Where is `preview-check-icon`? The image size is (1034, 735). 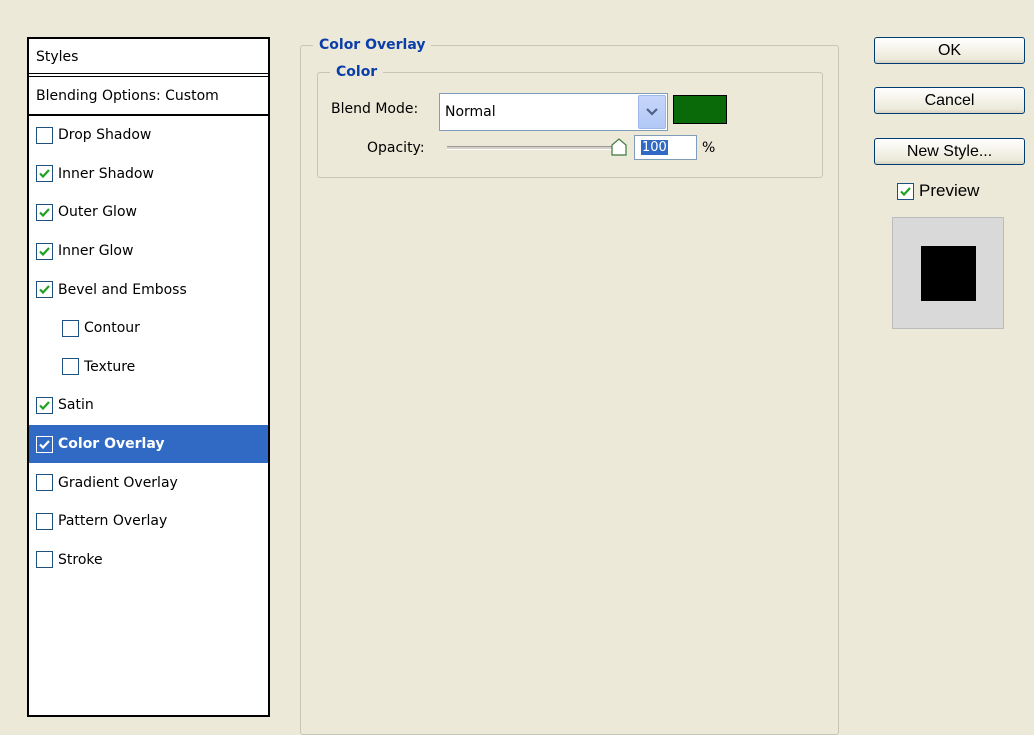 preview-check-icon is located at coordinates (905, 191).